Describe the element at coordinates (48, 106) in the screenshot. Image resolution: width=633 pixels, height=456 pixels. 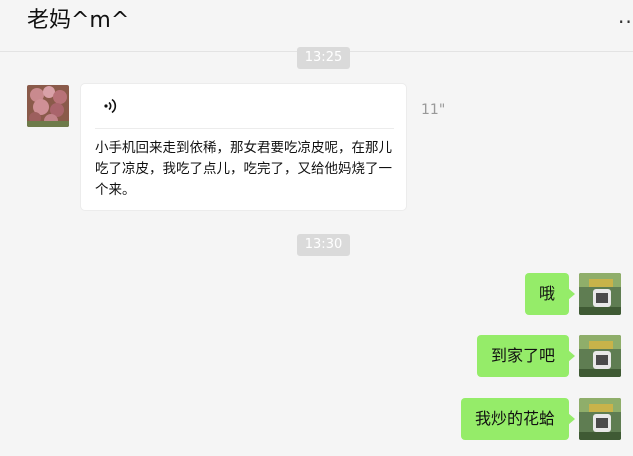
I see `contact-avatar` at that location.